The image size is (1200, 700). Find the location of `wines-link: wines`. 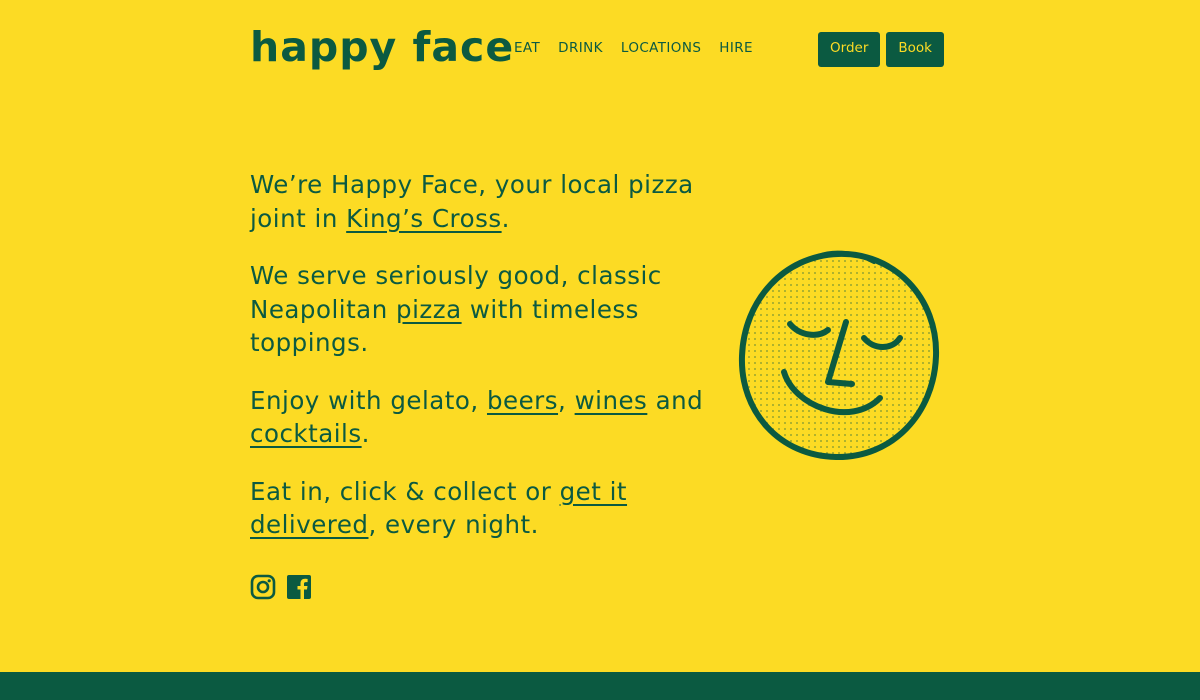

wines-link: wines is located at coordinates (611, 400).